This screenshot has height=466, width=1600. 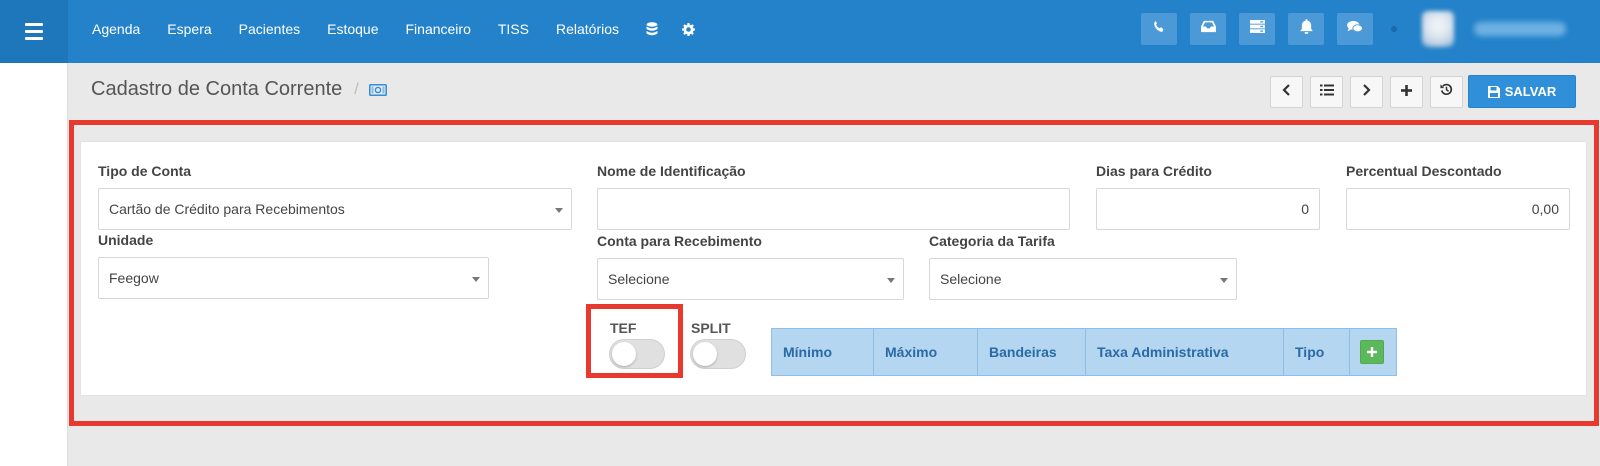 I want to click on inbox-button, so click(x=1208, y=29).